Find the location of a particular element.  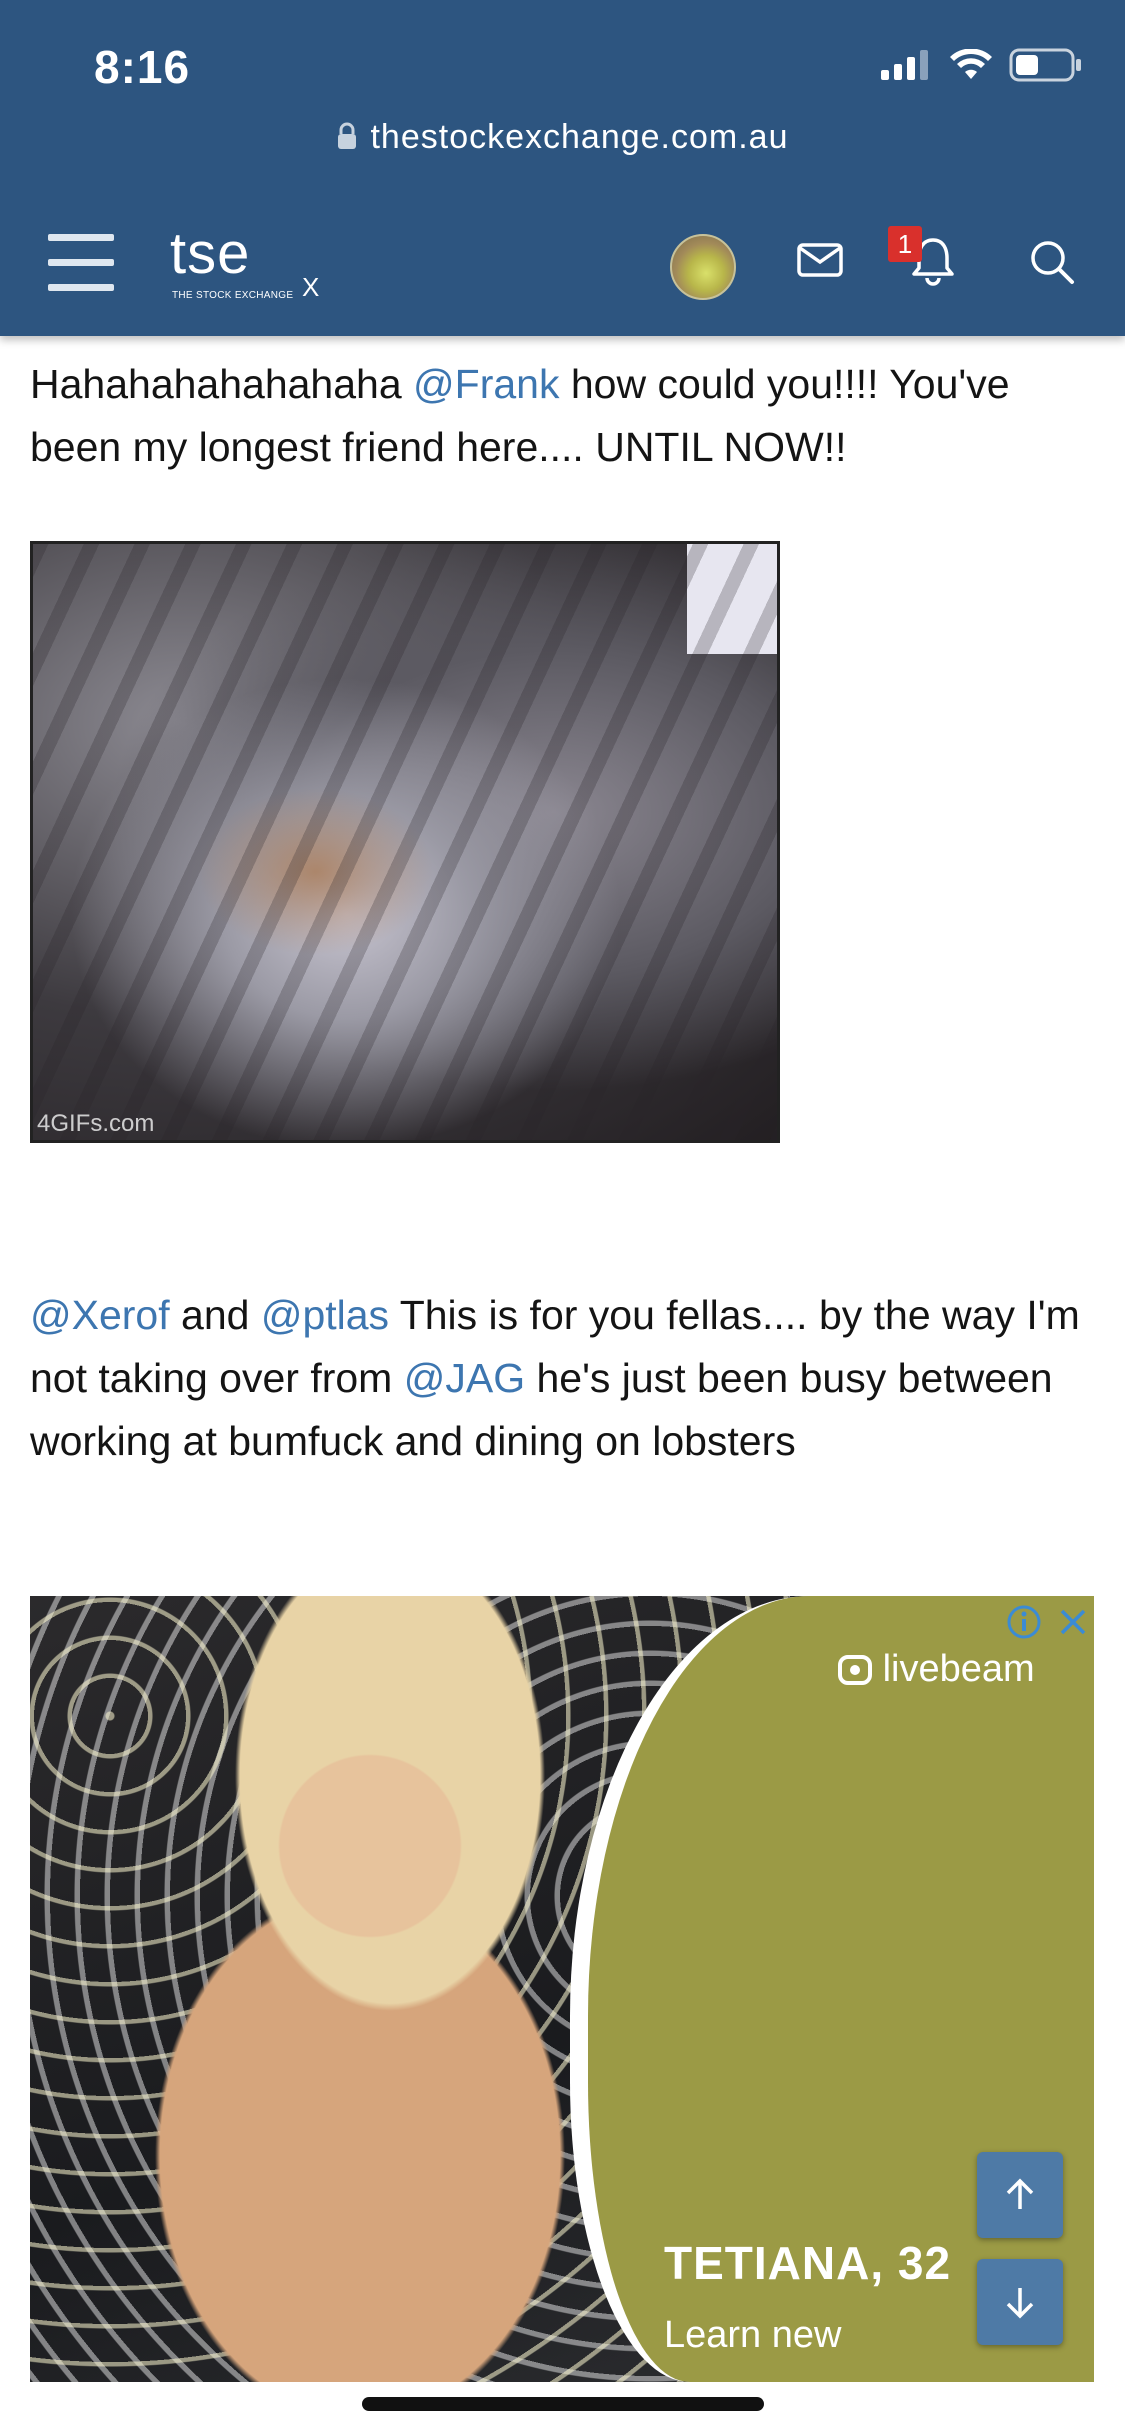

scroll-up-button is located at coordinates (1020, 2195).